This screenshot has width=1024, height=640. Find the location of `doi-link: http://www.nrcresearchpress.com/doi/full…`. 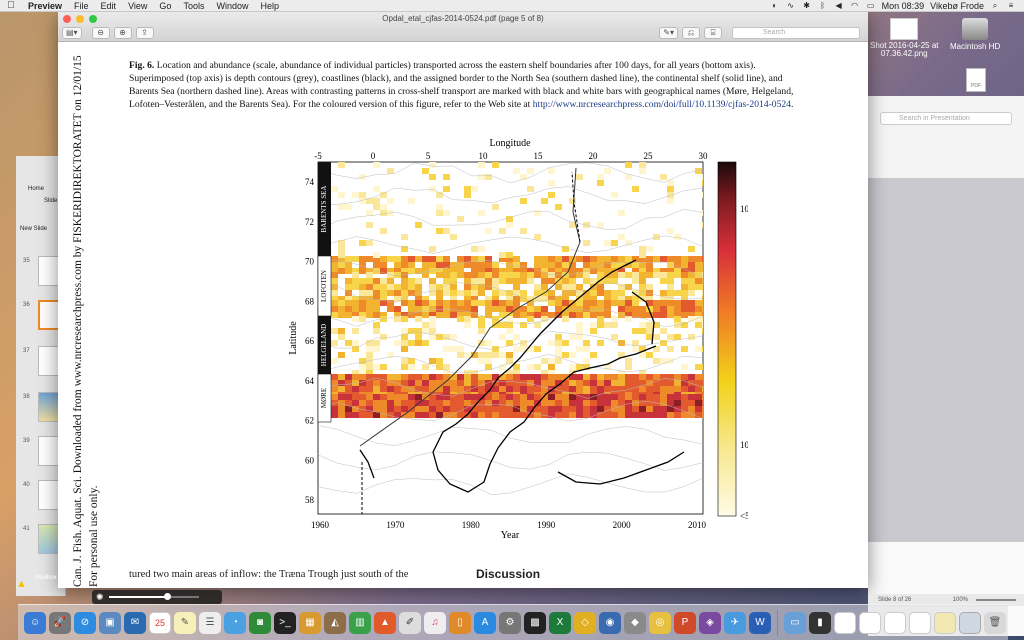

doi-link: http://www.nrcresearchpress.com/doi/full… is located at coordinates (662, 104).